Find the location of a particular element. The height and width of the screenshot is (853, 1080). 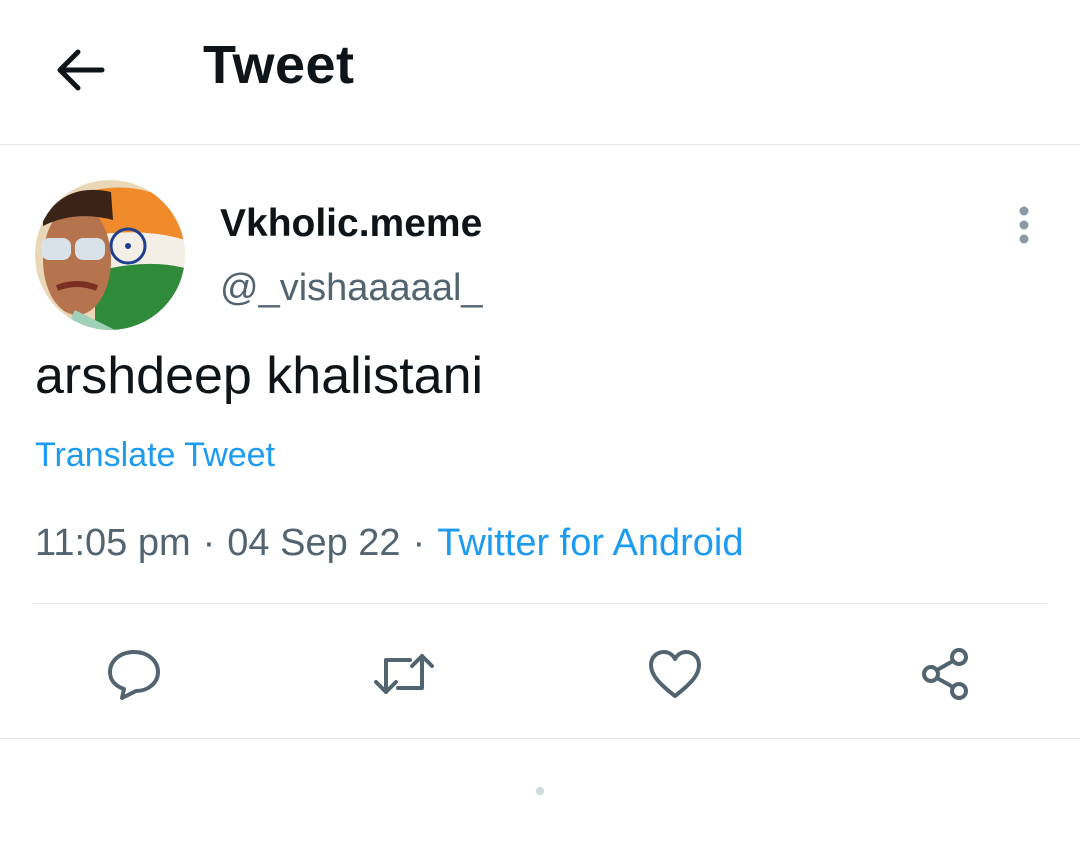

tweet-date: 04 Sep 22 is located at coordinates (314, 543).